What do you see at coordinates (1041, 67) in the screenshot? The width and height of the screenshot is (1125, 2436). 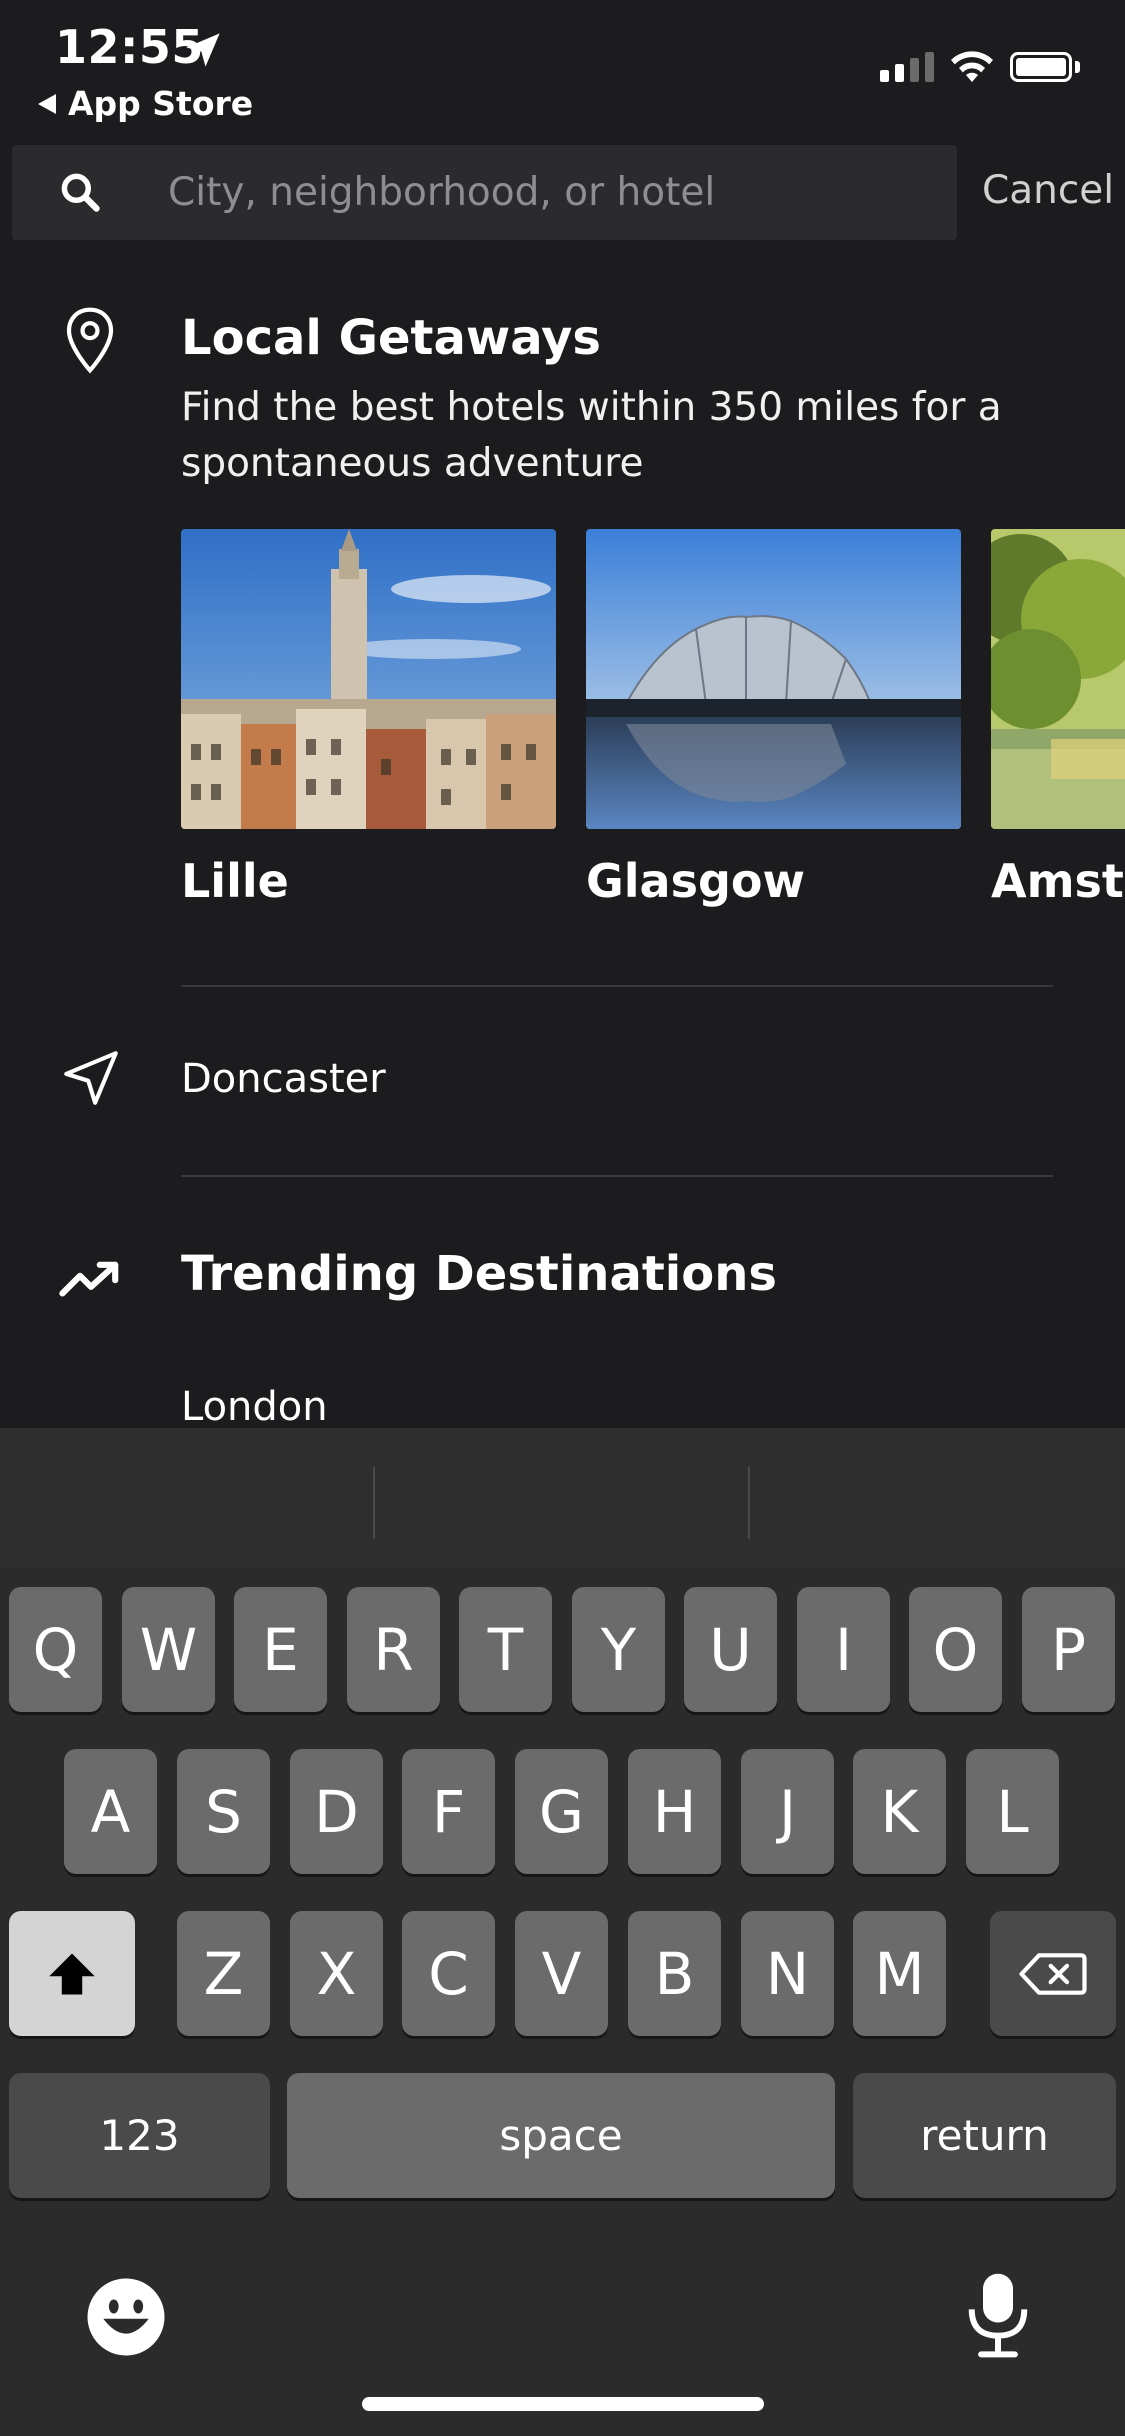 I see `battery-icon` at bounding box center [1041, 67].